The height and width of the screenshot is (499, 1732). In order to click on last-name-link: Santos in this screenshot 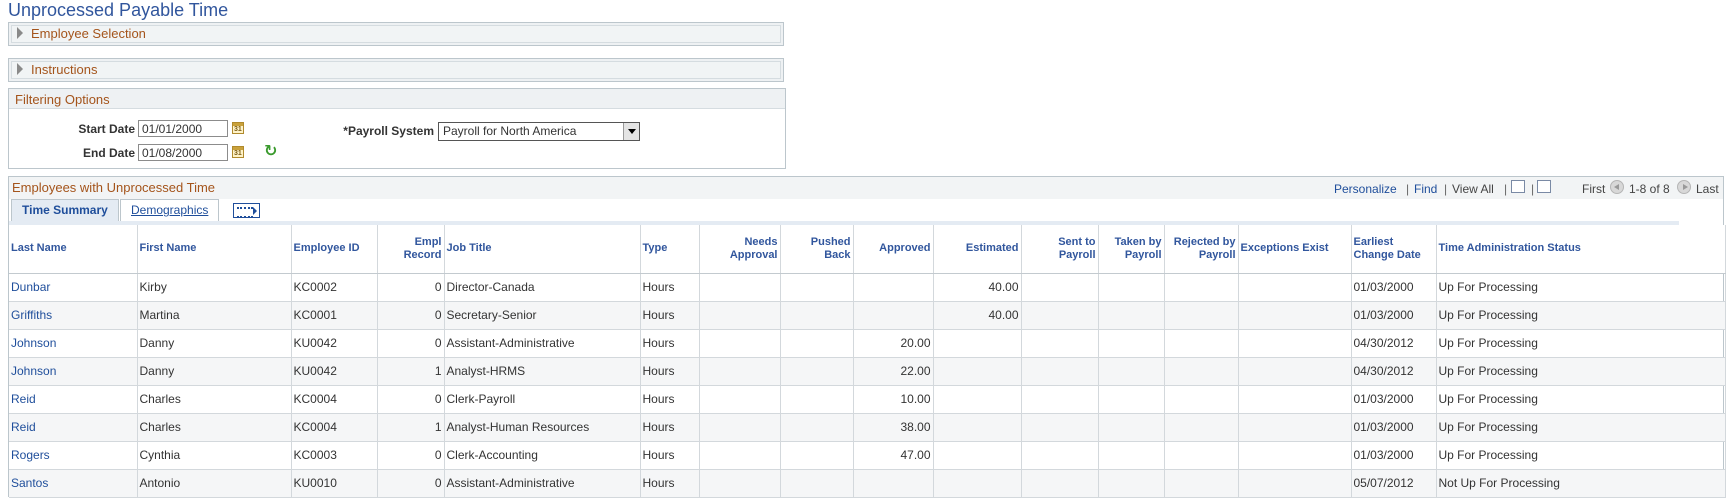, I will do `click(73, 483)`.